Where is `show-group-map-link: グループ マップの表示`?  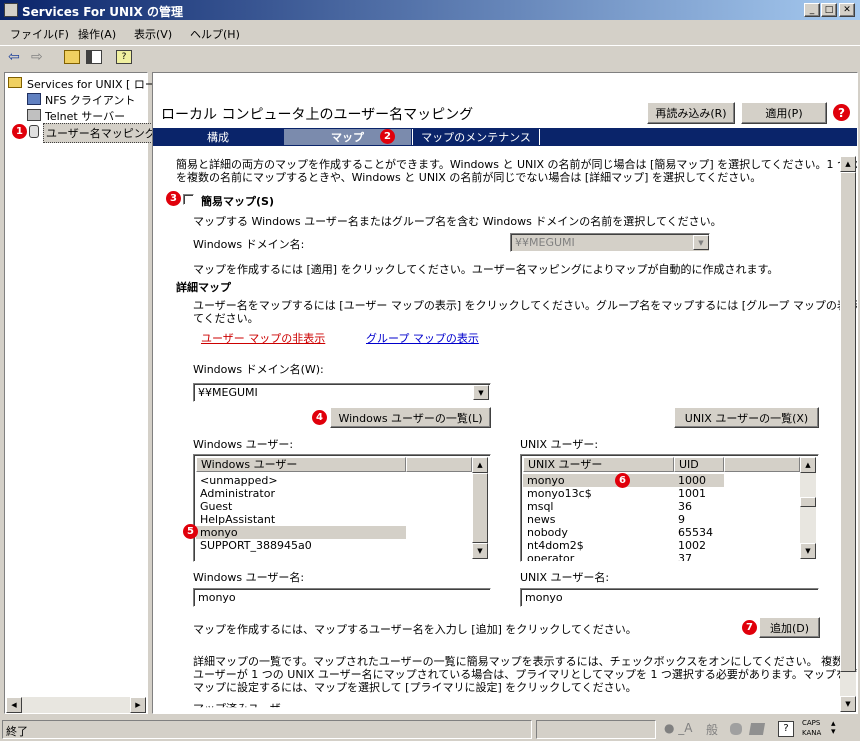
show-group-map-link: グループ マップの表示 is located at coordinates (422, 338).